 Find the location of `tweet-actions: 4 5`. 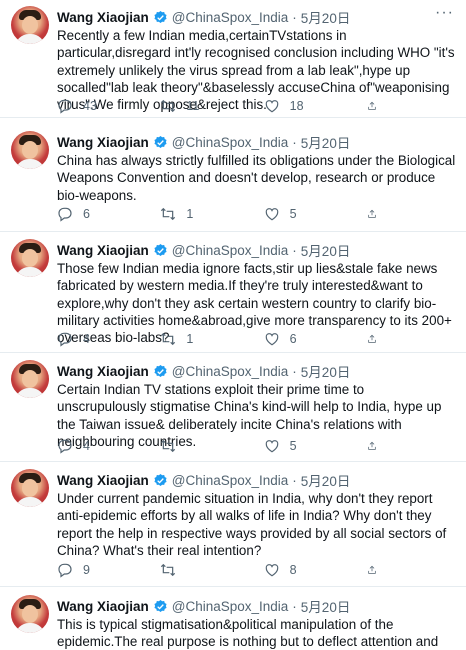

tweet-actions: 4 5 is located at coordinates (222, 446).